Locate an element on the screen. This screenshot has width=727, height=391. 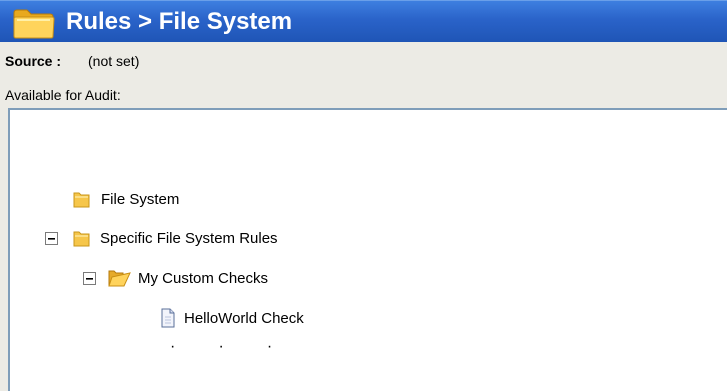
page-title: Rules > File System is located at coordinates (179, 21).